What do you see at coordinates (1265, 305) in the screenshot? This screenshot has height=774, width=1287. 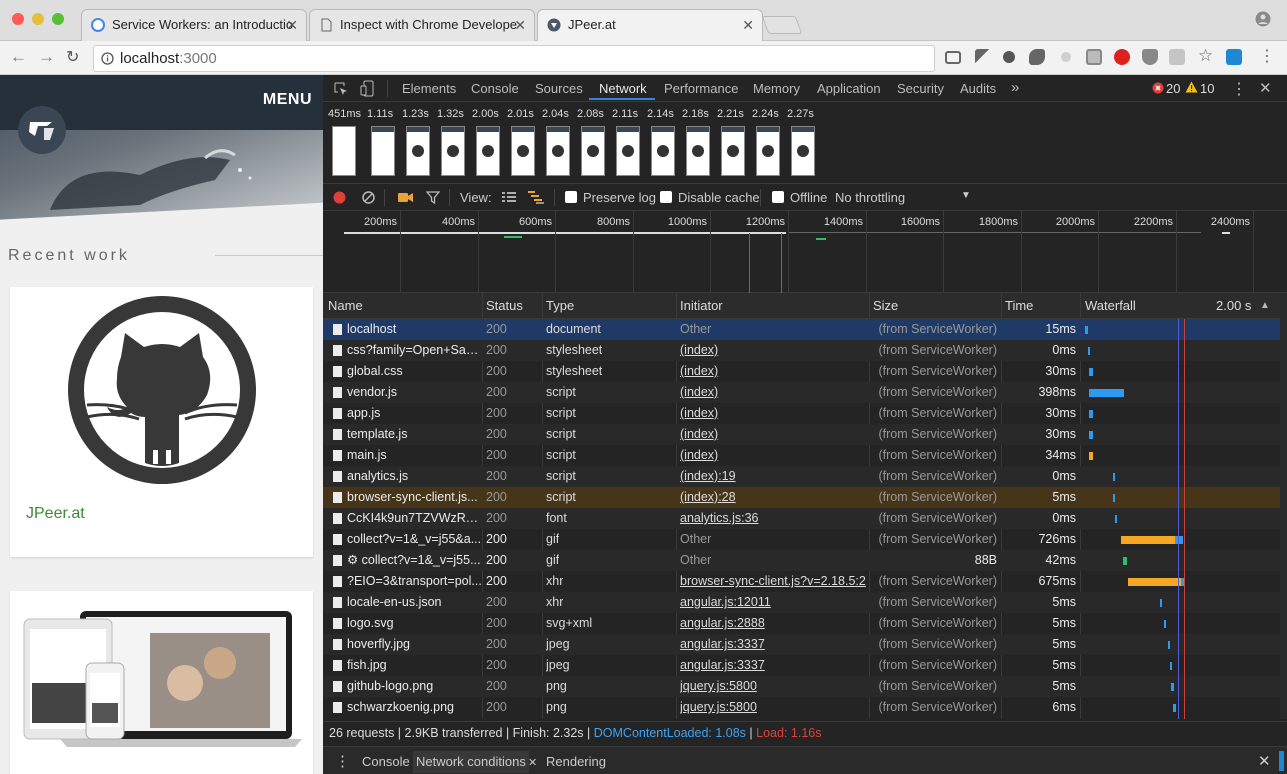 I see `sort-ascending-icon: ▲` at bounding box center [1265, 305].